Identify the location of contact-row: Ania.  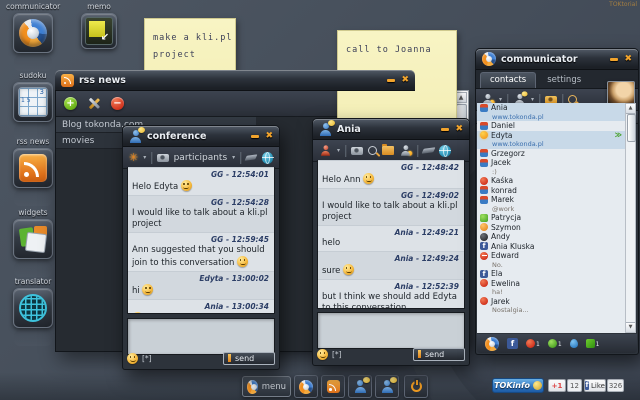
(551, 108).